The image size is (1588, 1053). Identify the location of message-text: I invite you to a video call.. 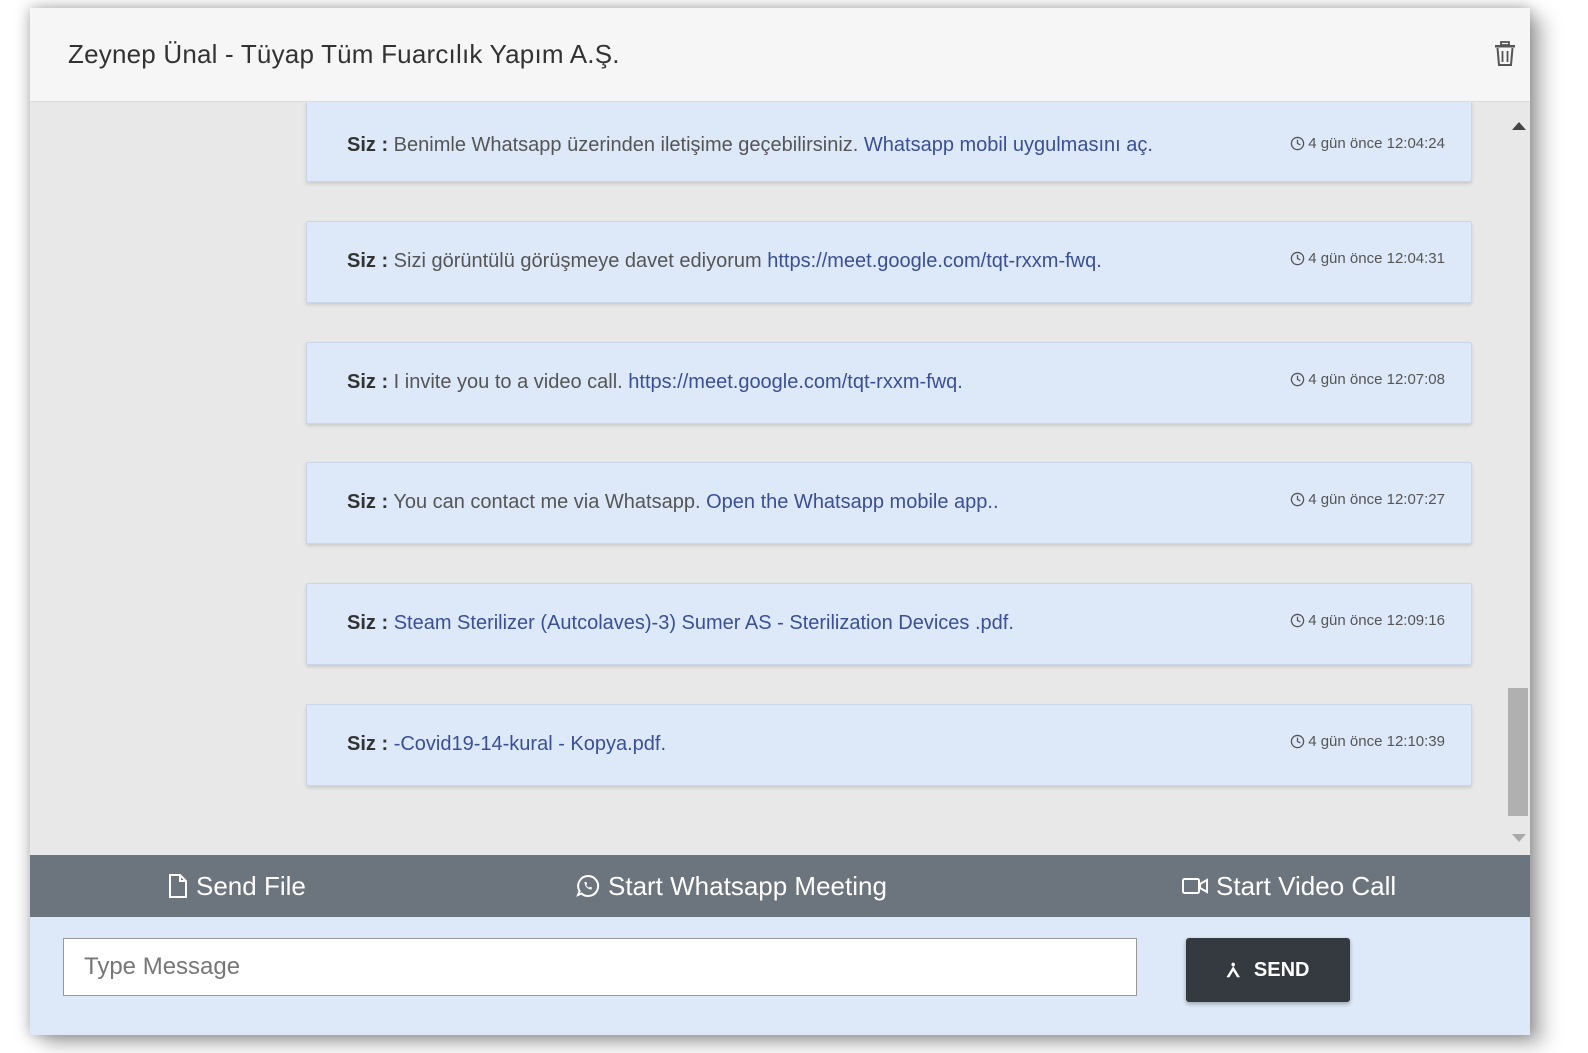
(508, 382).